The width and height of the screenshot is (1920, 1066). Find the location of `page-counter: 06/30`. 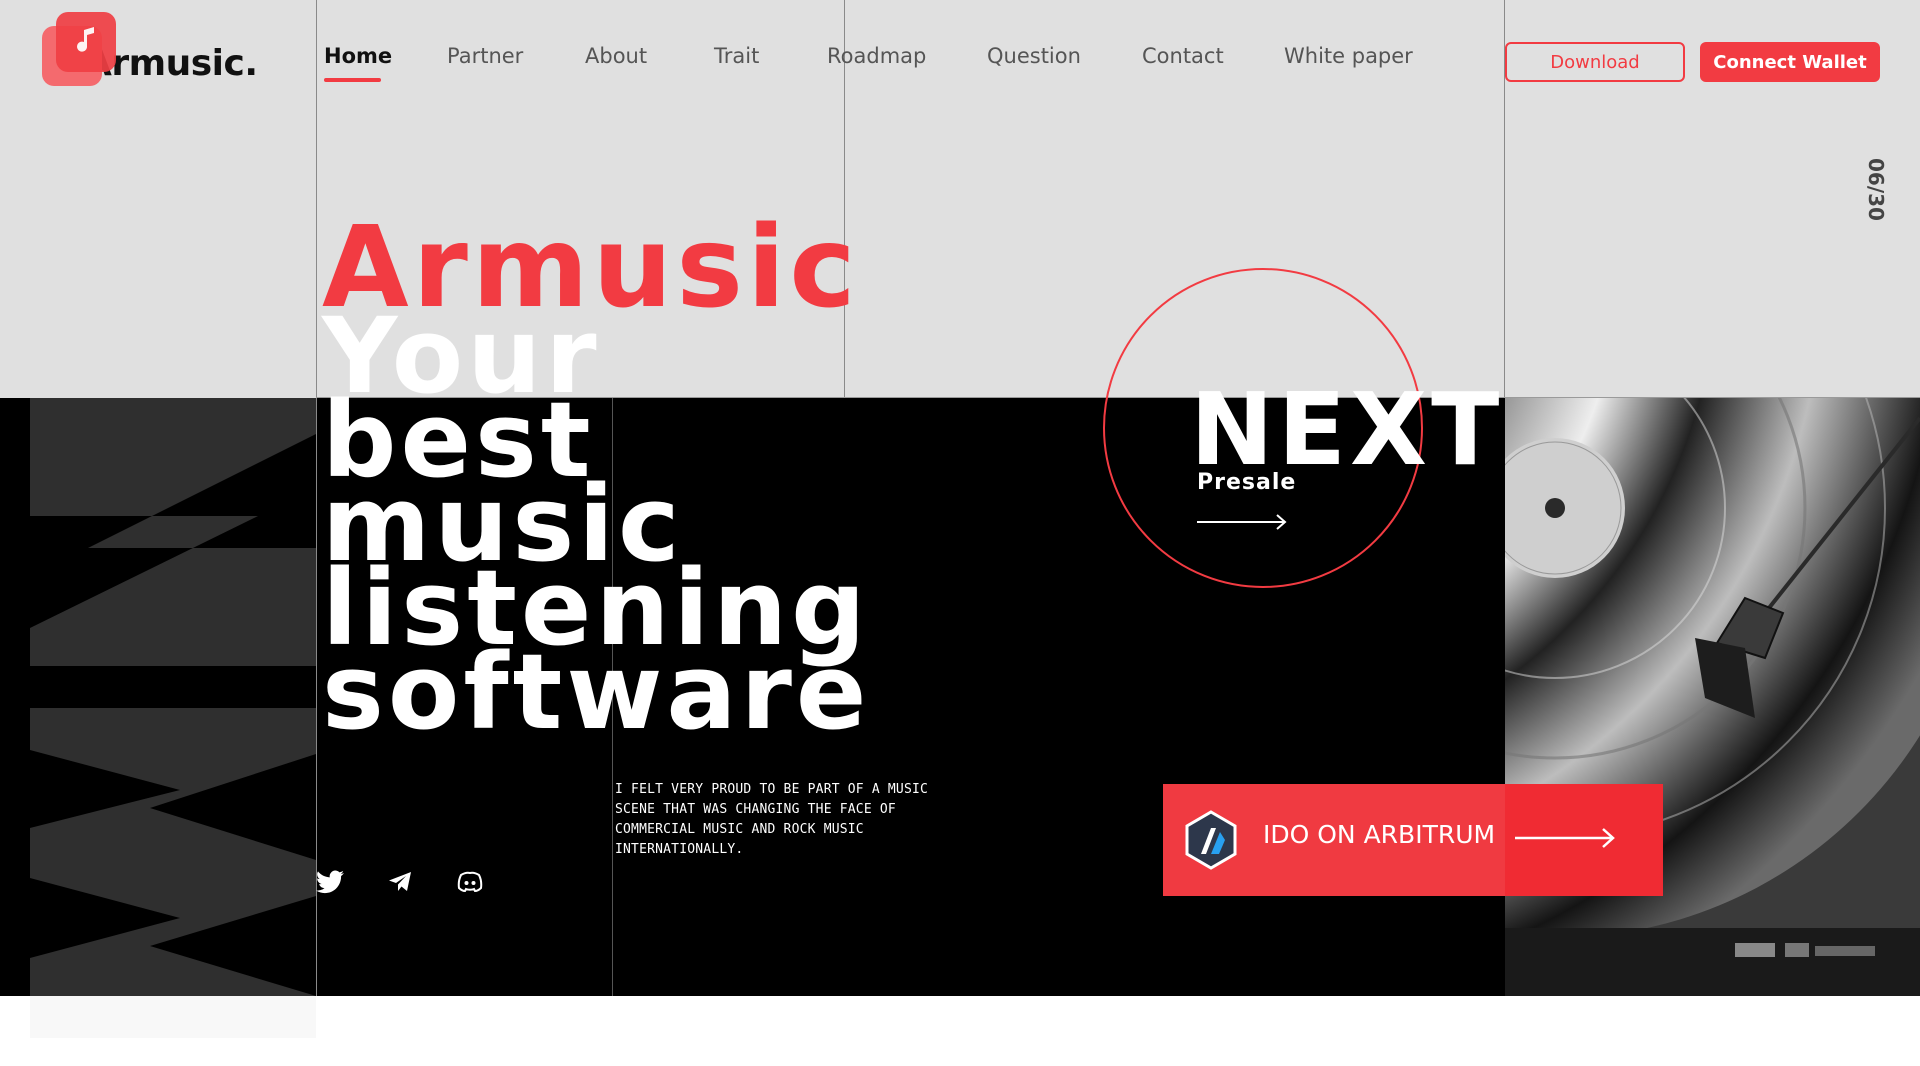

page-counter: 06/30 is located at coordinates (1876, 189).